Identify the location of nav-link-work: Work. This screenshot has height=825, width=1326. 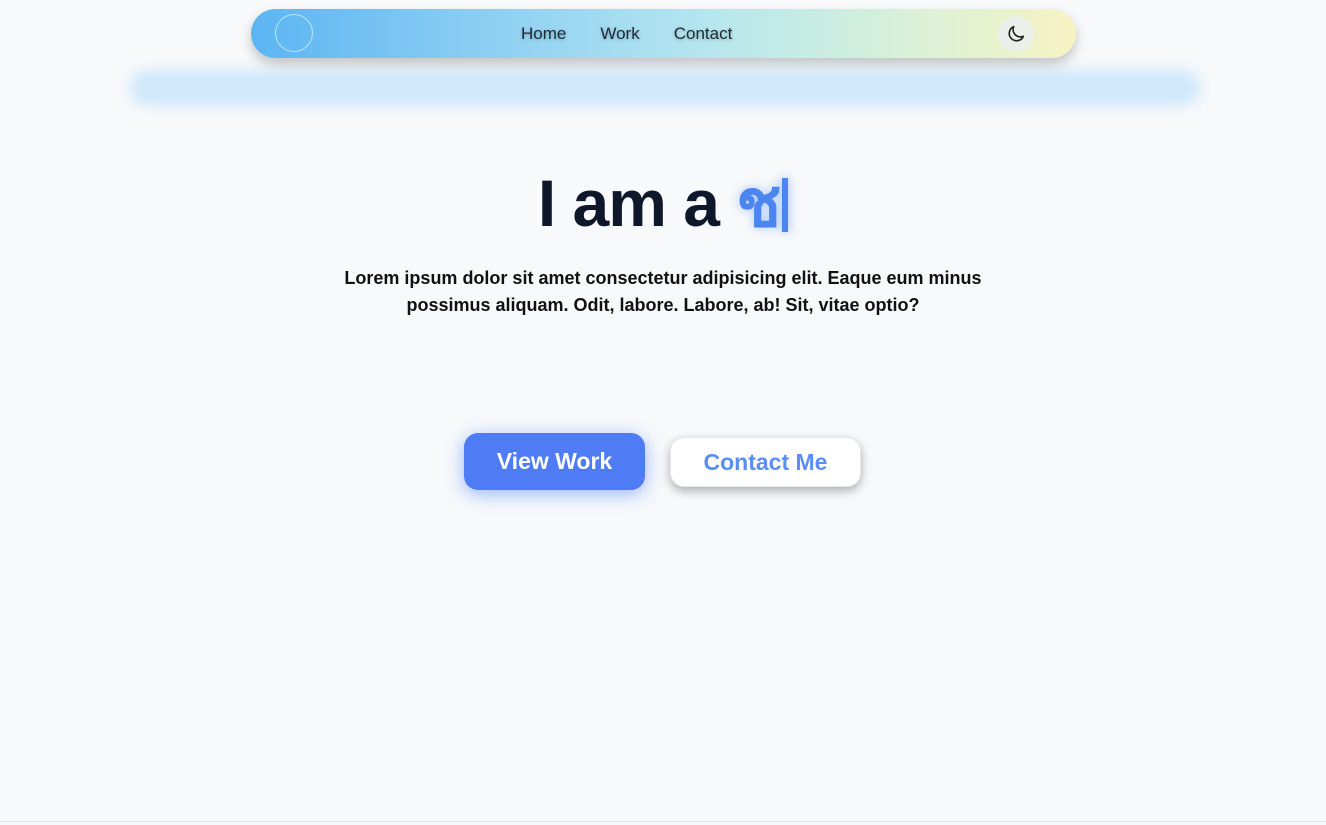
(619, 34).